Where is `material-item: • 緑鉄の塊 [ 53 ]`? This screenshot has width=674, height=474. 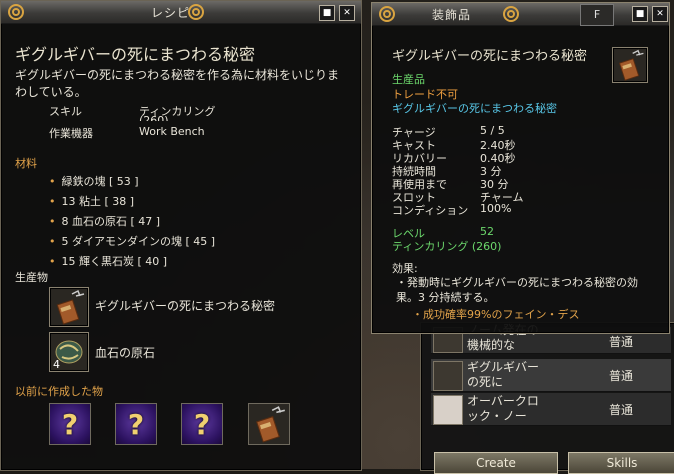
material-item: • 緑鉄の塊 [ 53 ] is located at coordinates (94, 181).